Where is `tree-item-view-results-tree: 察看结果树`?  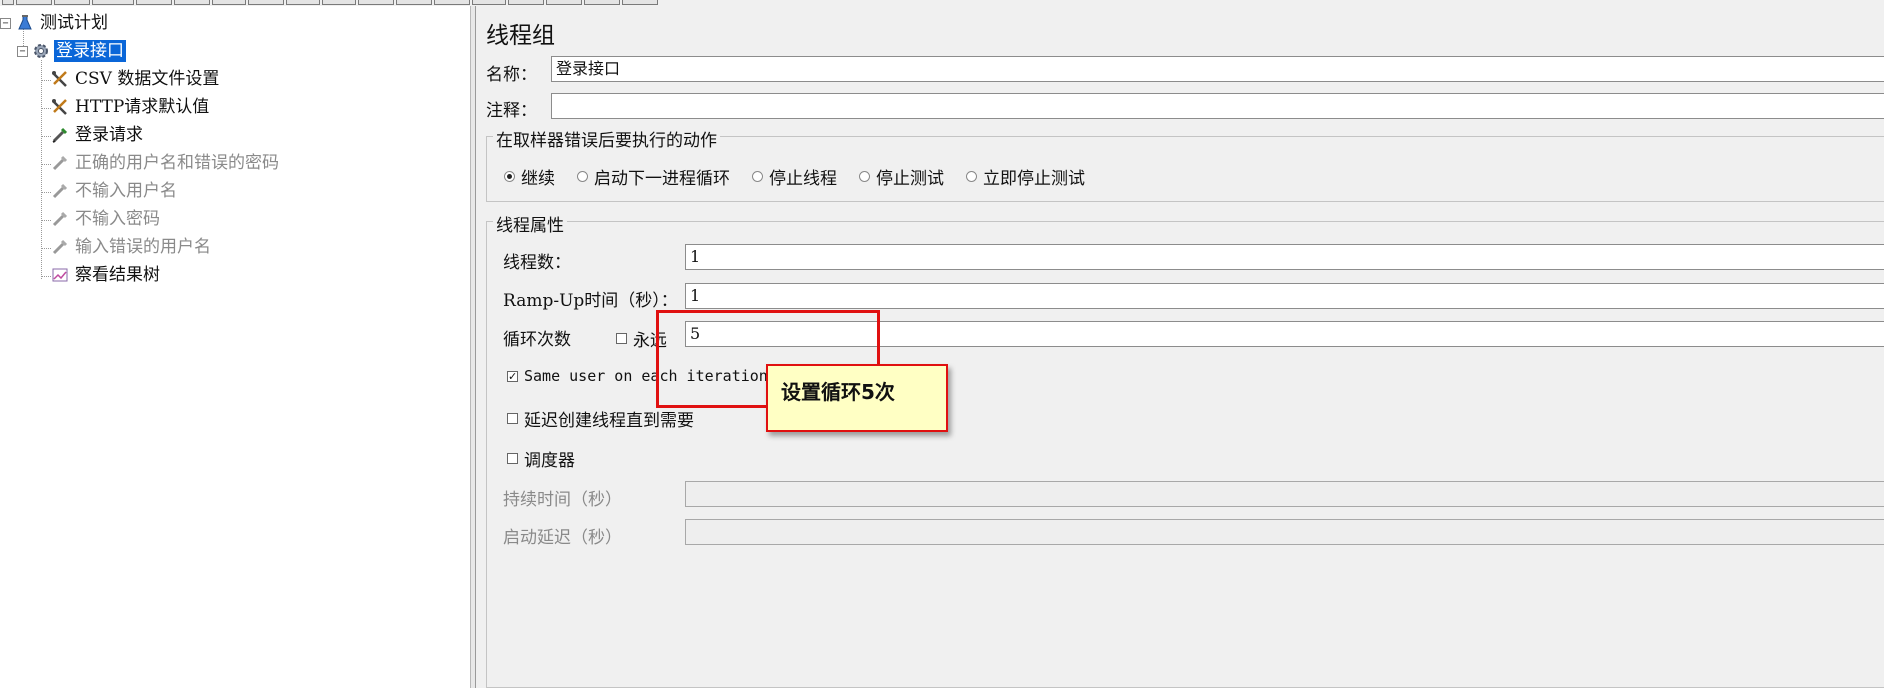
tree-item-view-results-tree: 察看结果树 is located at coordinates (106, 275).